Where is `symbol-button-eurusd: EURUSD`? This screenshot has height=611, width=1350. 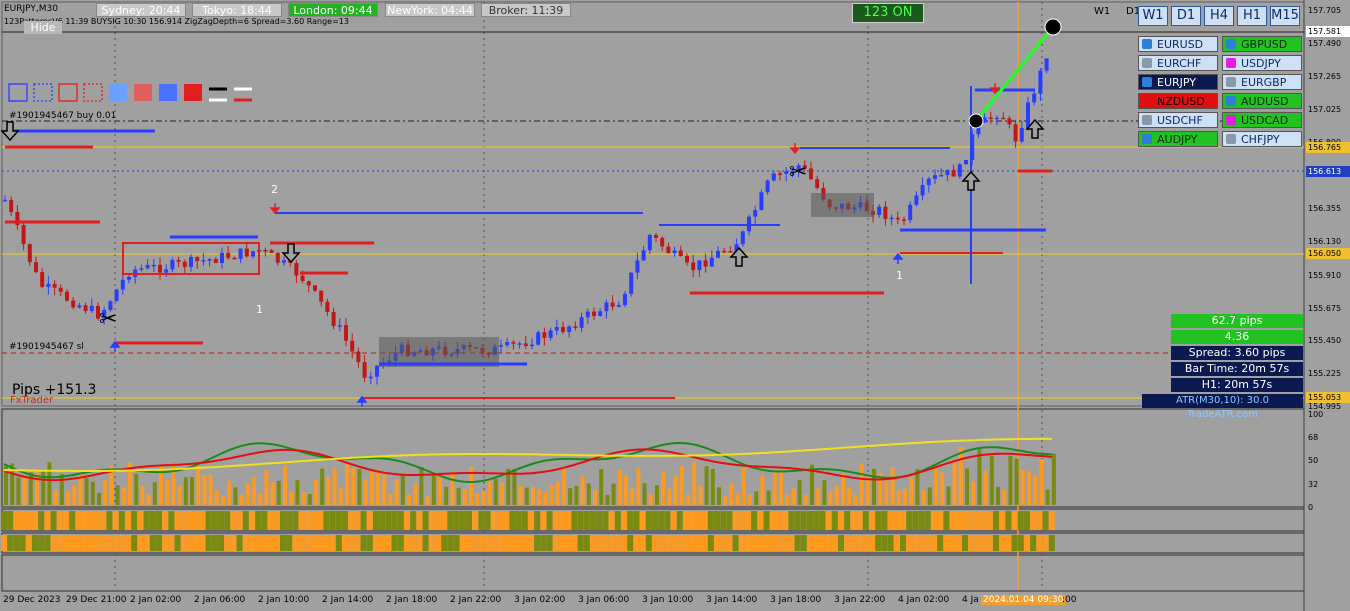
symbol-button-eurusd: EURUSD is located at coordinates (1178, 44).